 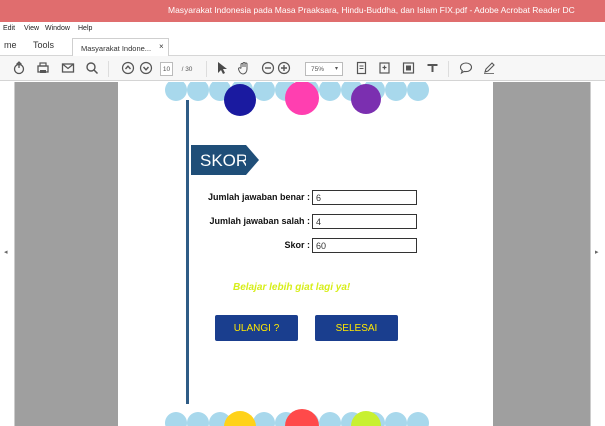 What do you see at coordinates (268, 68) in the screenshot?
I see `zoom-out-icon` at bounding box center [268, 68].